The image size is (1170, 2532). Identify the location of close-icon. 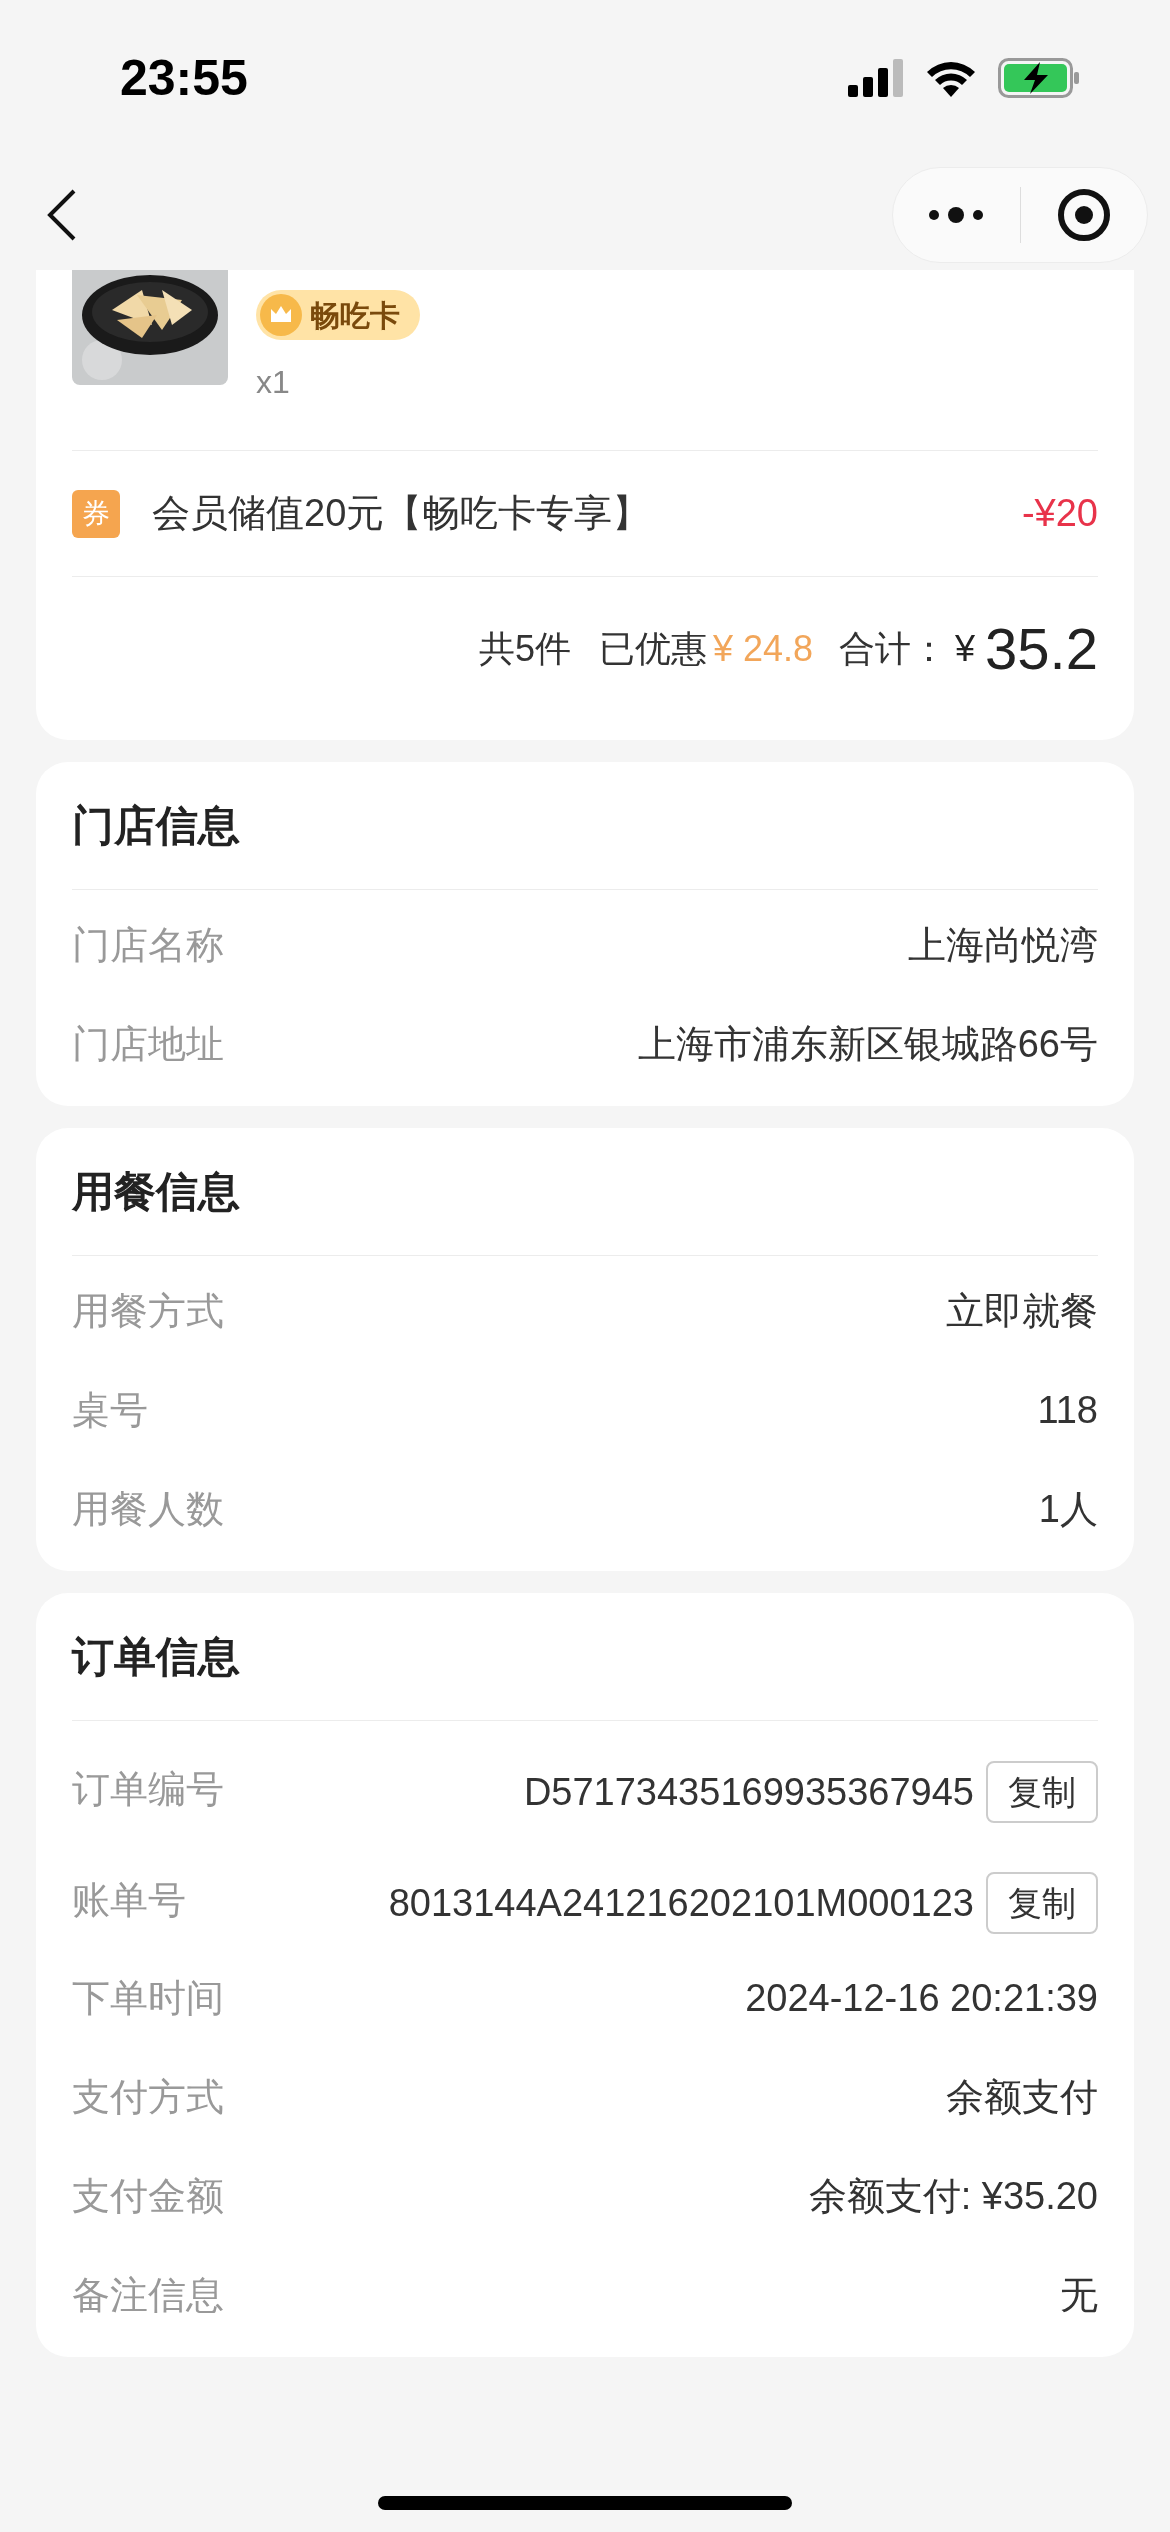
(1083, 215).